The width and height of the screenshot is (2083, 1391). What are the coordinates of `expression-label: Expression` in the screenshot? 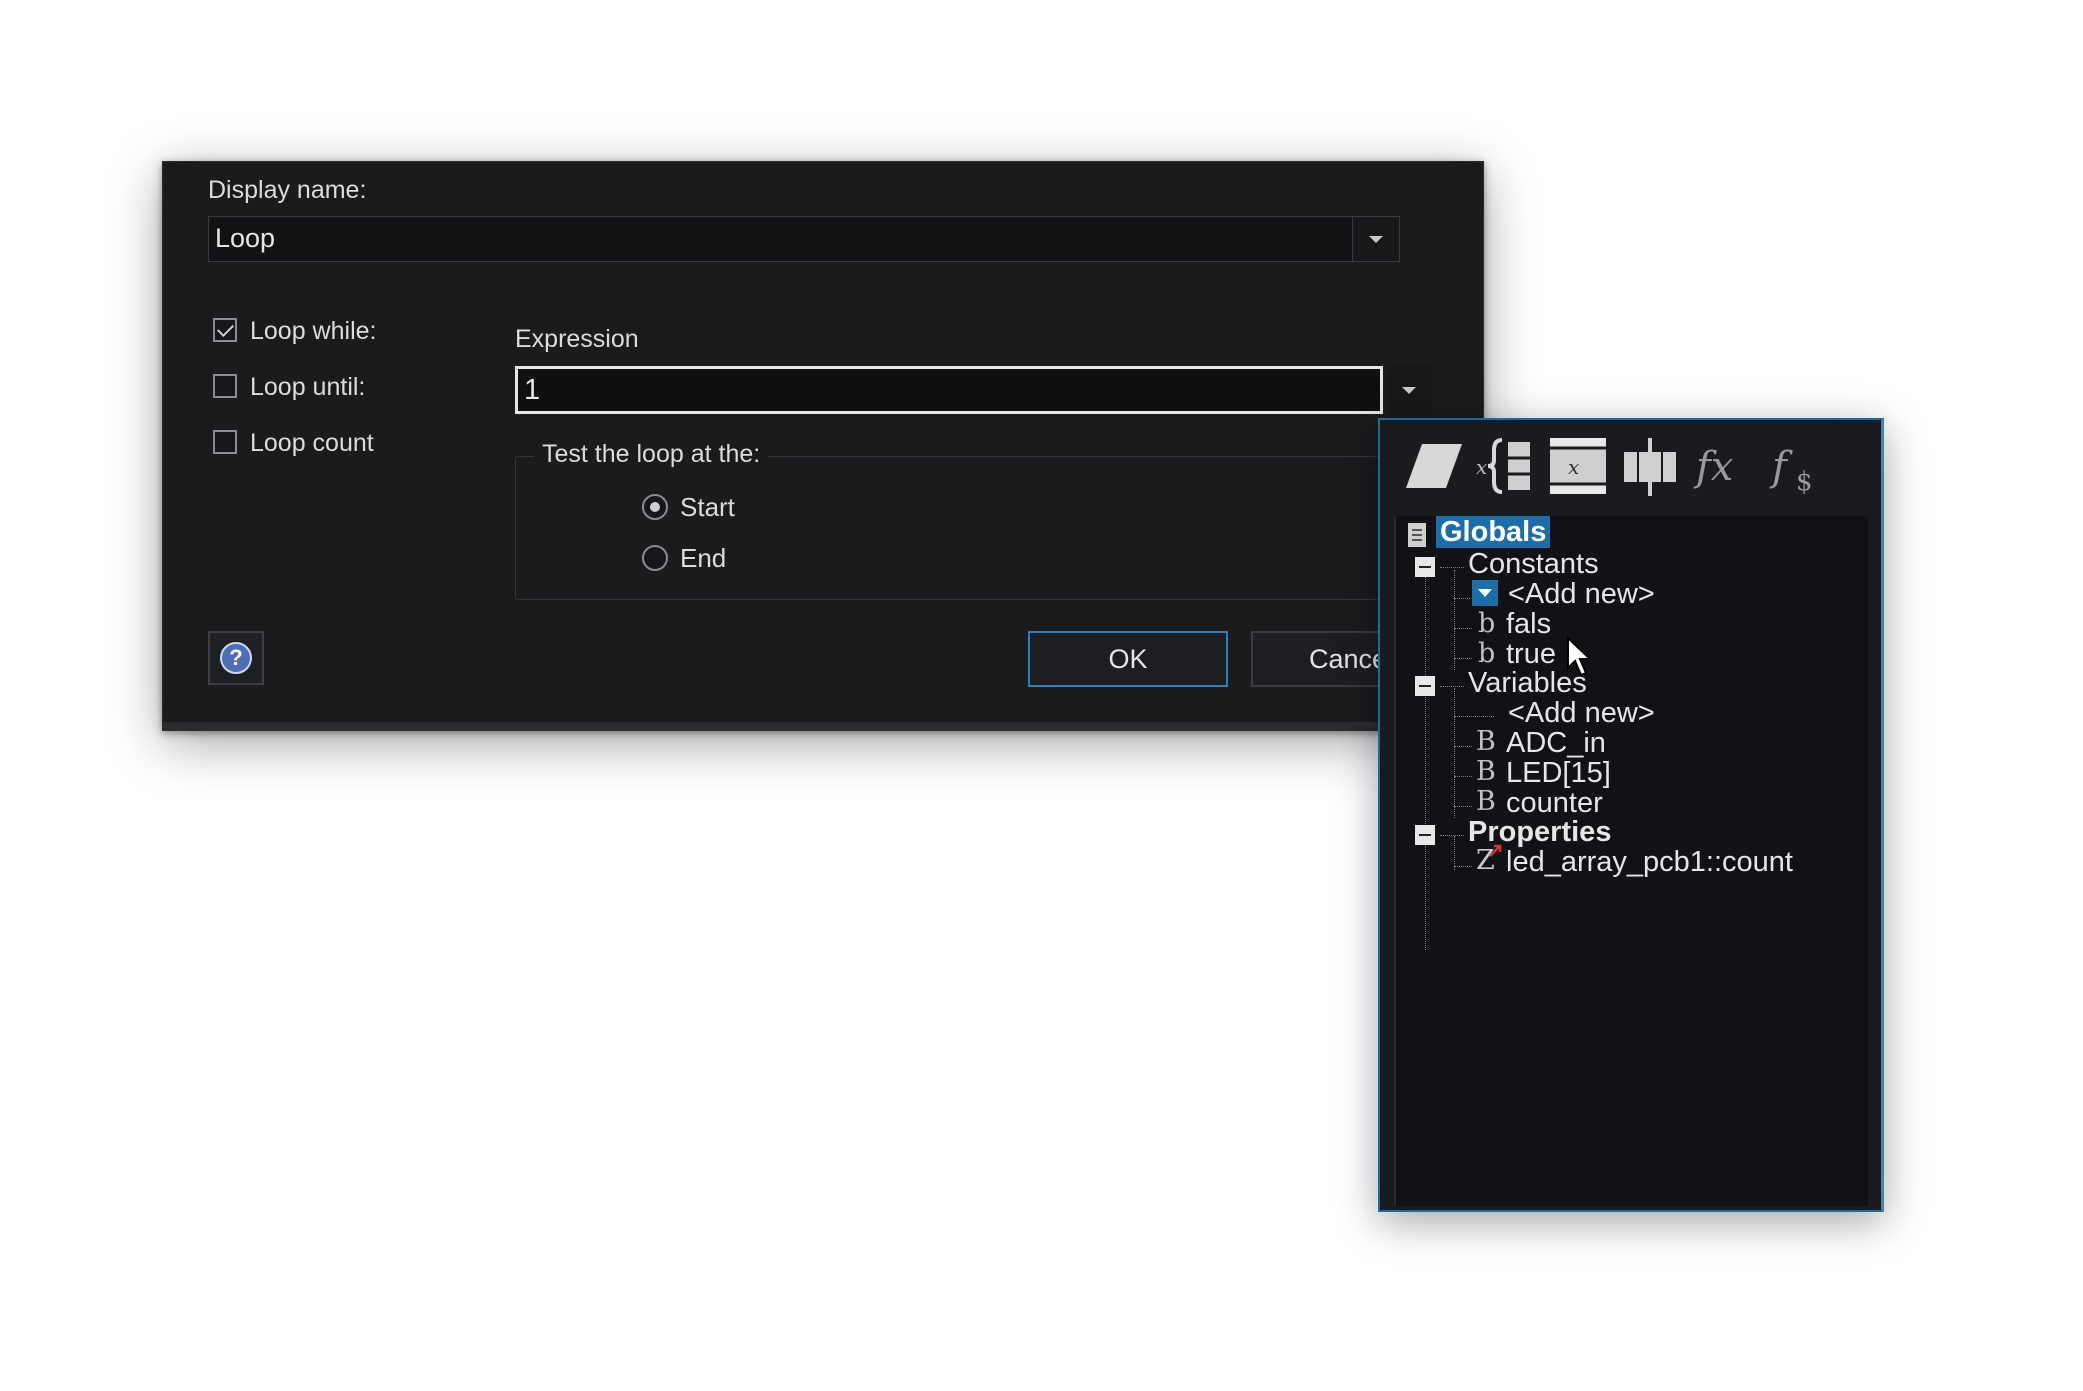 It's located at (577, 339).